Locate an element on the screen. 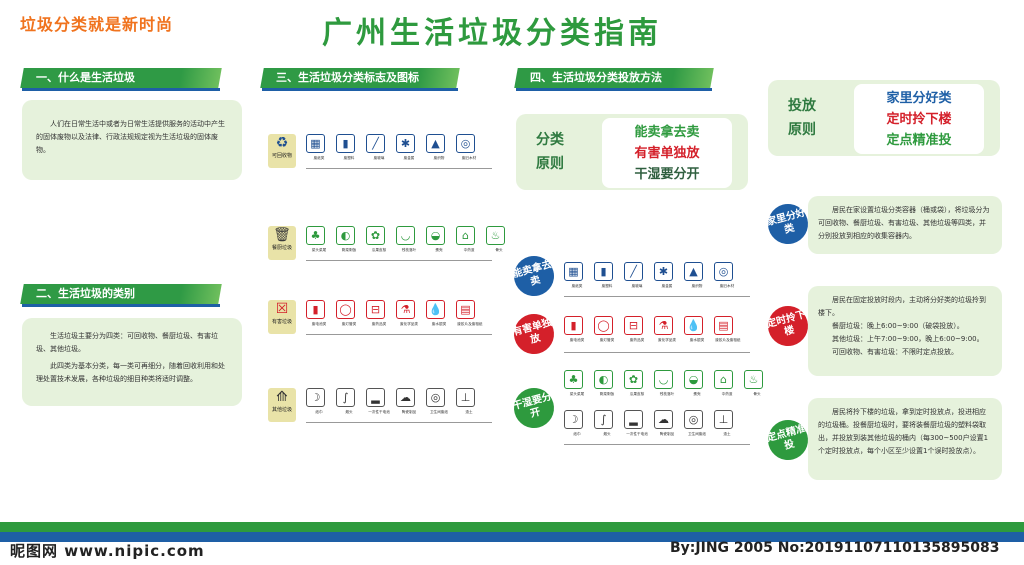 Image resolution: width=1024 pixels, height=565 pixels. recyclable-item: ◎ 废旧木材 is located at coordinates (727, 275).